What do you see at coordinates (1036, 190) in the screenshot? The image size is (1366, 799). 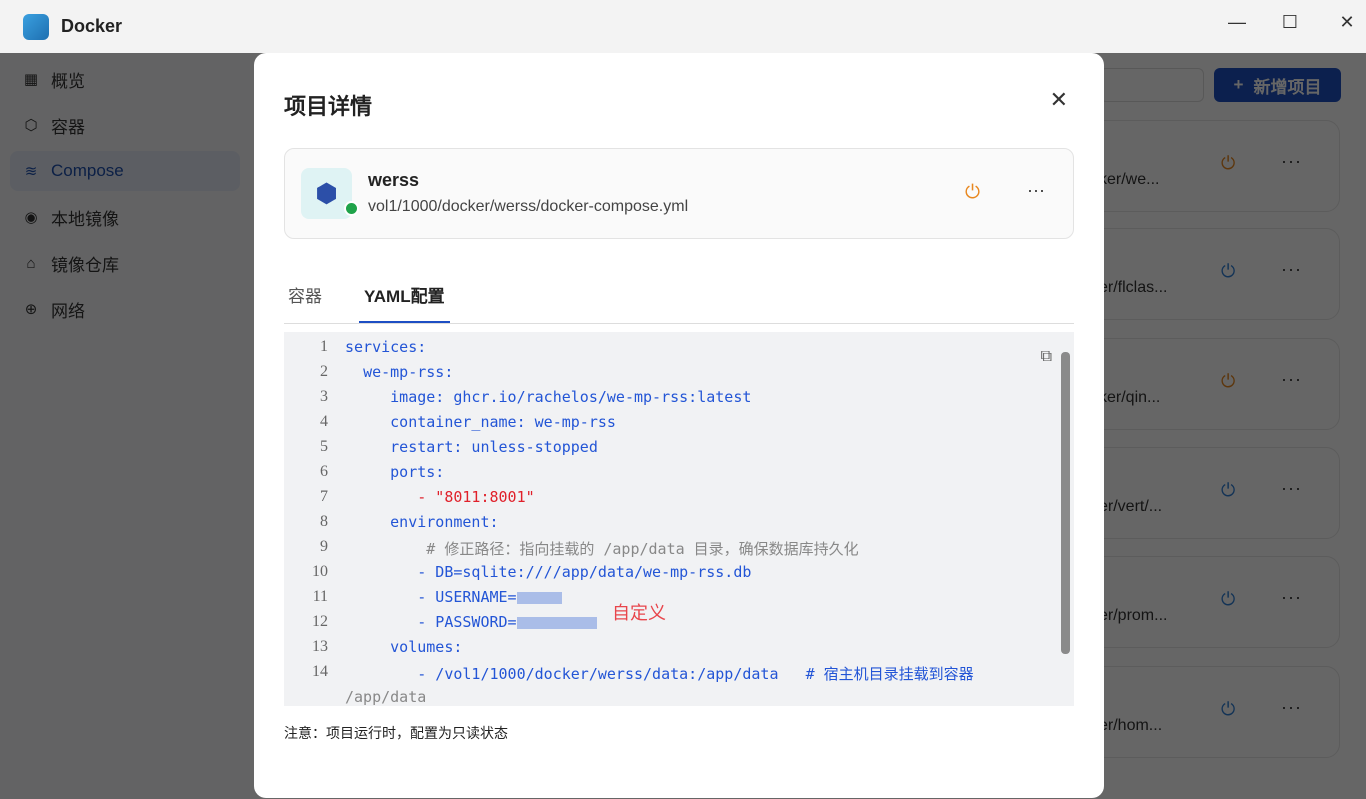 I see `more-options-button: ···` at bounding box center [1036, 190].